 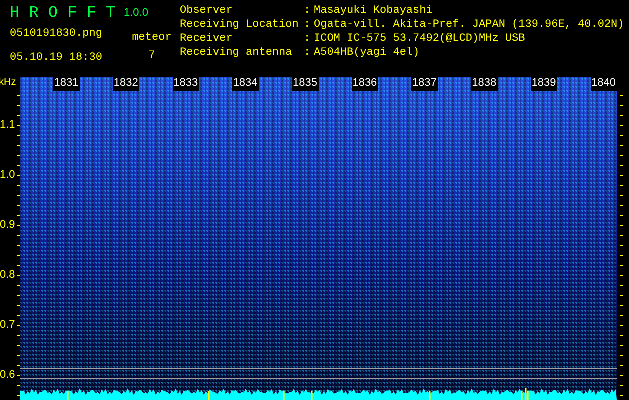 I want to click on field-value: Ogata-vill. Akita-Pref. JAPAN (139.96E, 40.02N), so click(x=469, y=25).